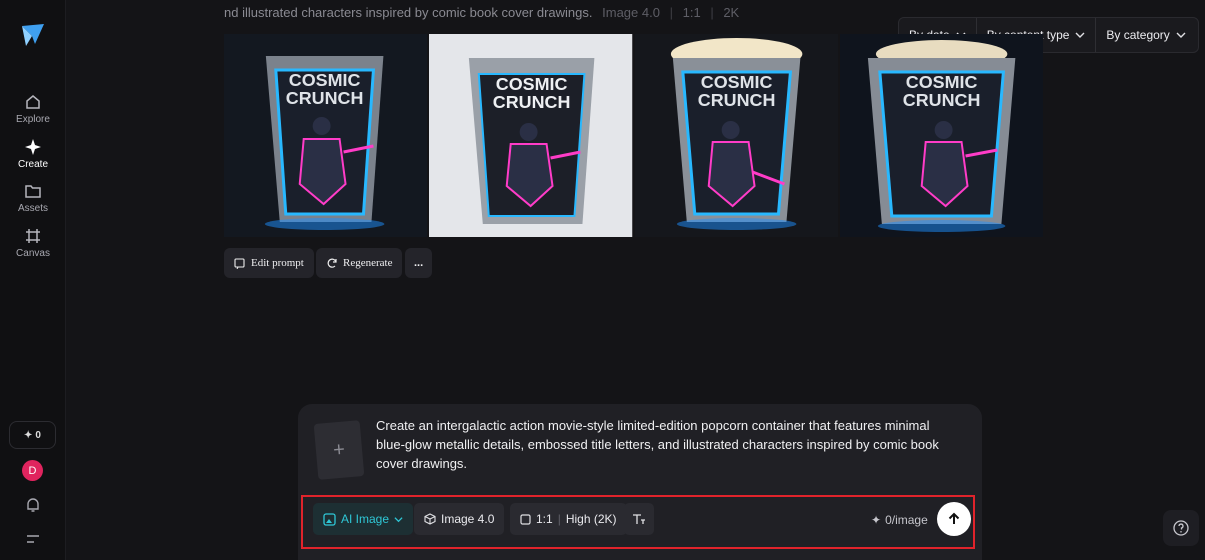 Image resolution: width=1205 pixels, height=560 pixels. I want to click on sidebar-item-canvas: Canvas, so click(33, 243).